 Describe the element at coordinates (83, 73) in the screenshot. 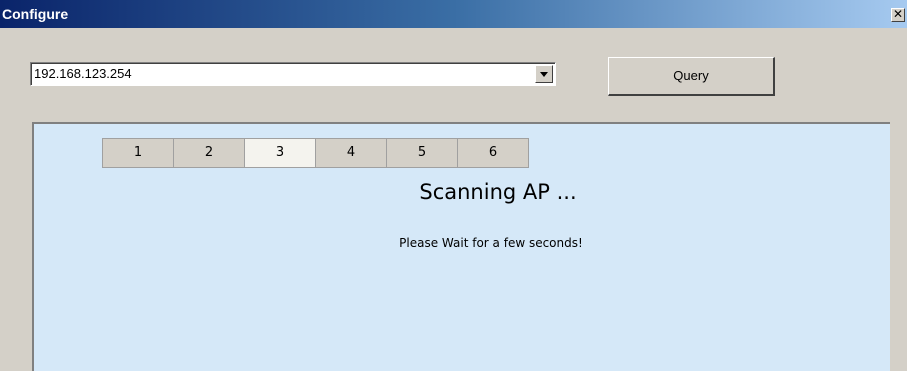

I see `address-value: 192.168.123.254` at that location.